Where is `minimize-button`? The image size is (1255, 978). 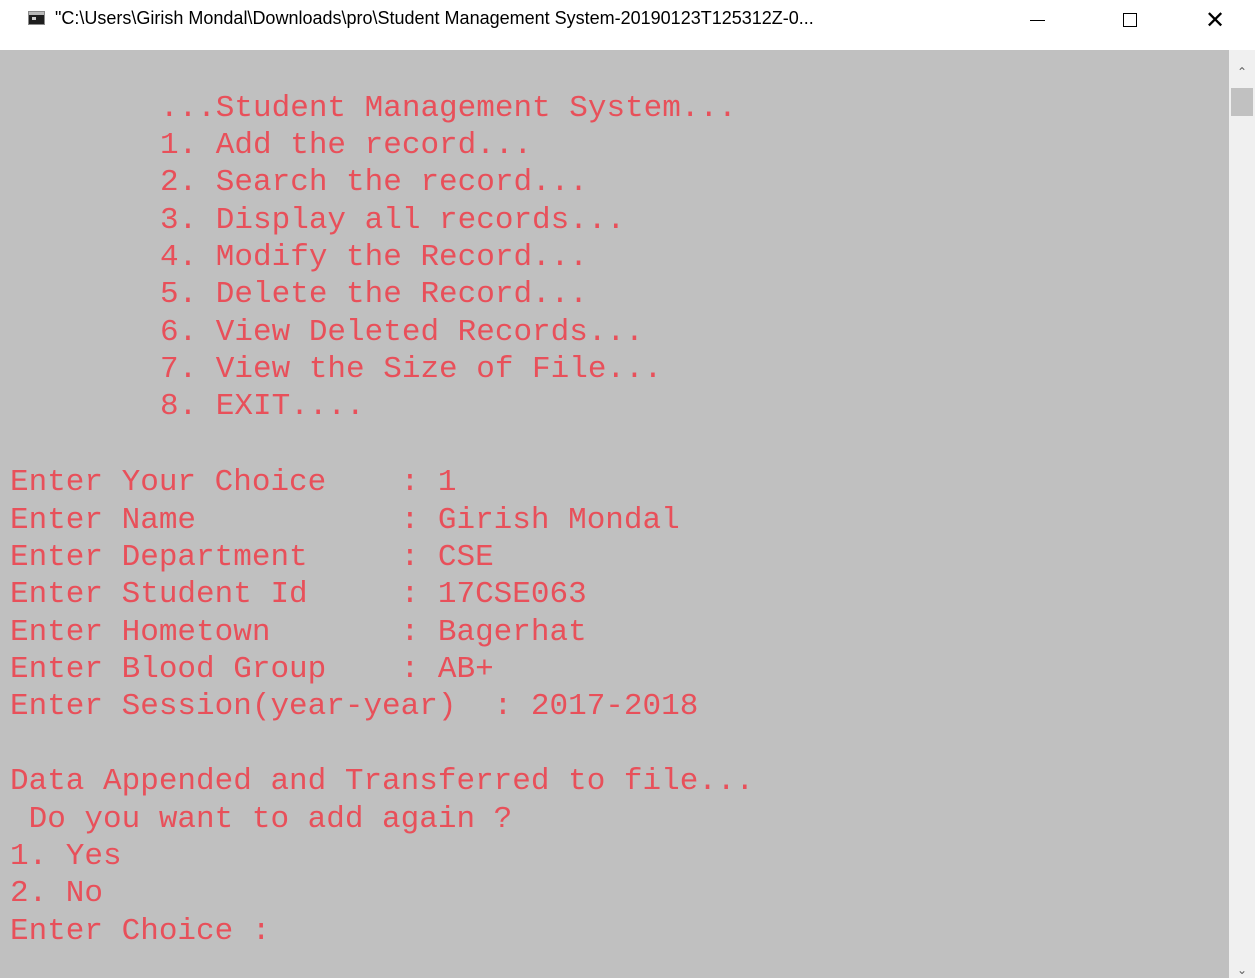
minimize-button is located at coordinates (1037, 20).